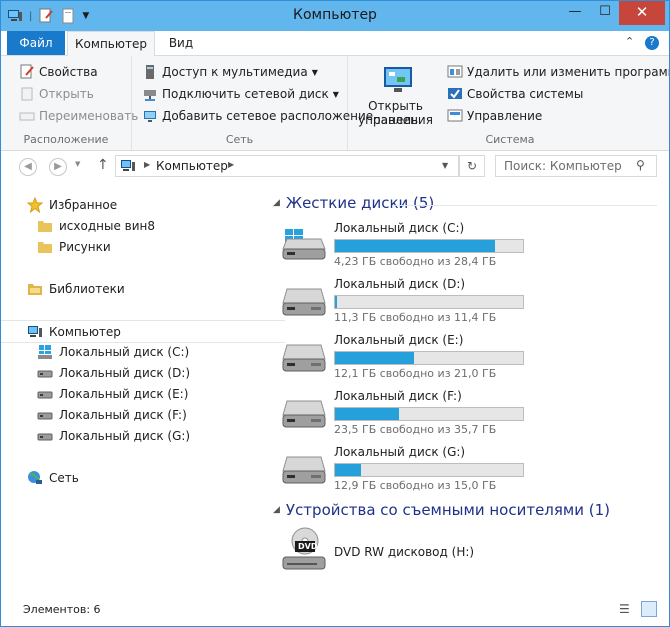  What do you see at coordinates (143, 331) in the screenshot?
I see `nav-computer: Компьютер` at bounding box center [143, 331].